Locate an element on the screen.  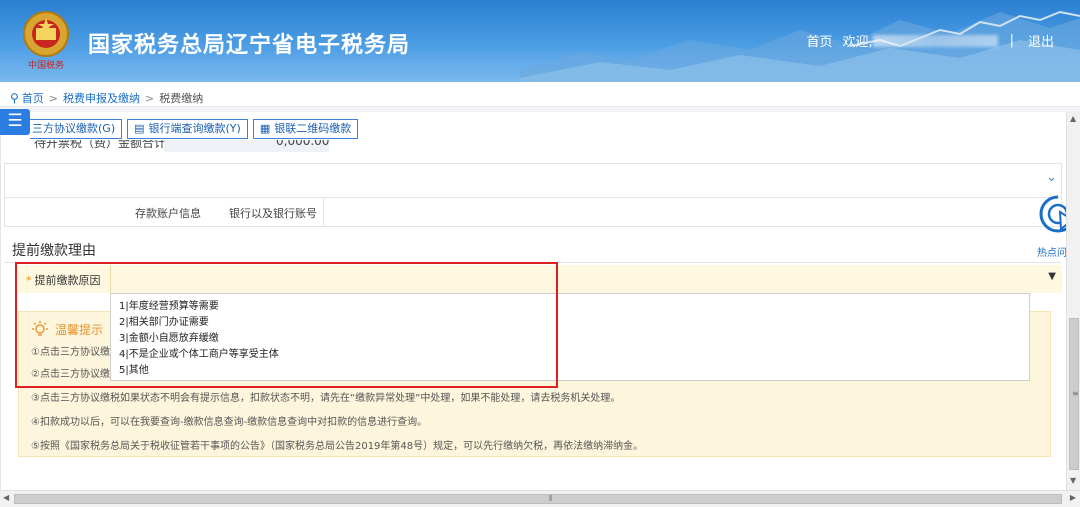
location-pin-icon: ⚲ is located at coordinates (14, 98).